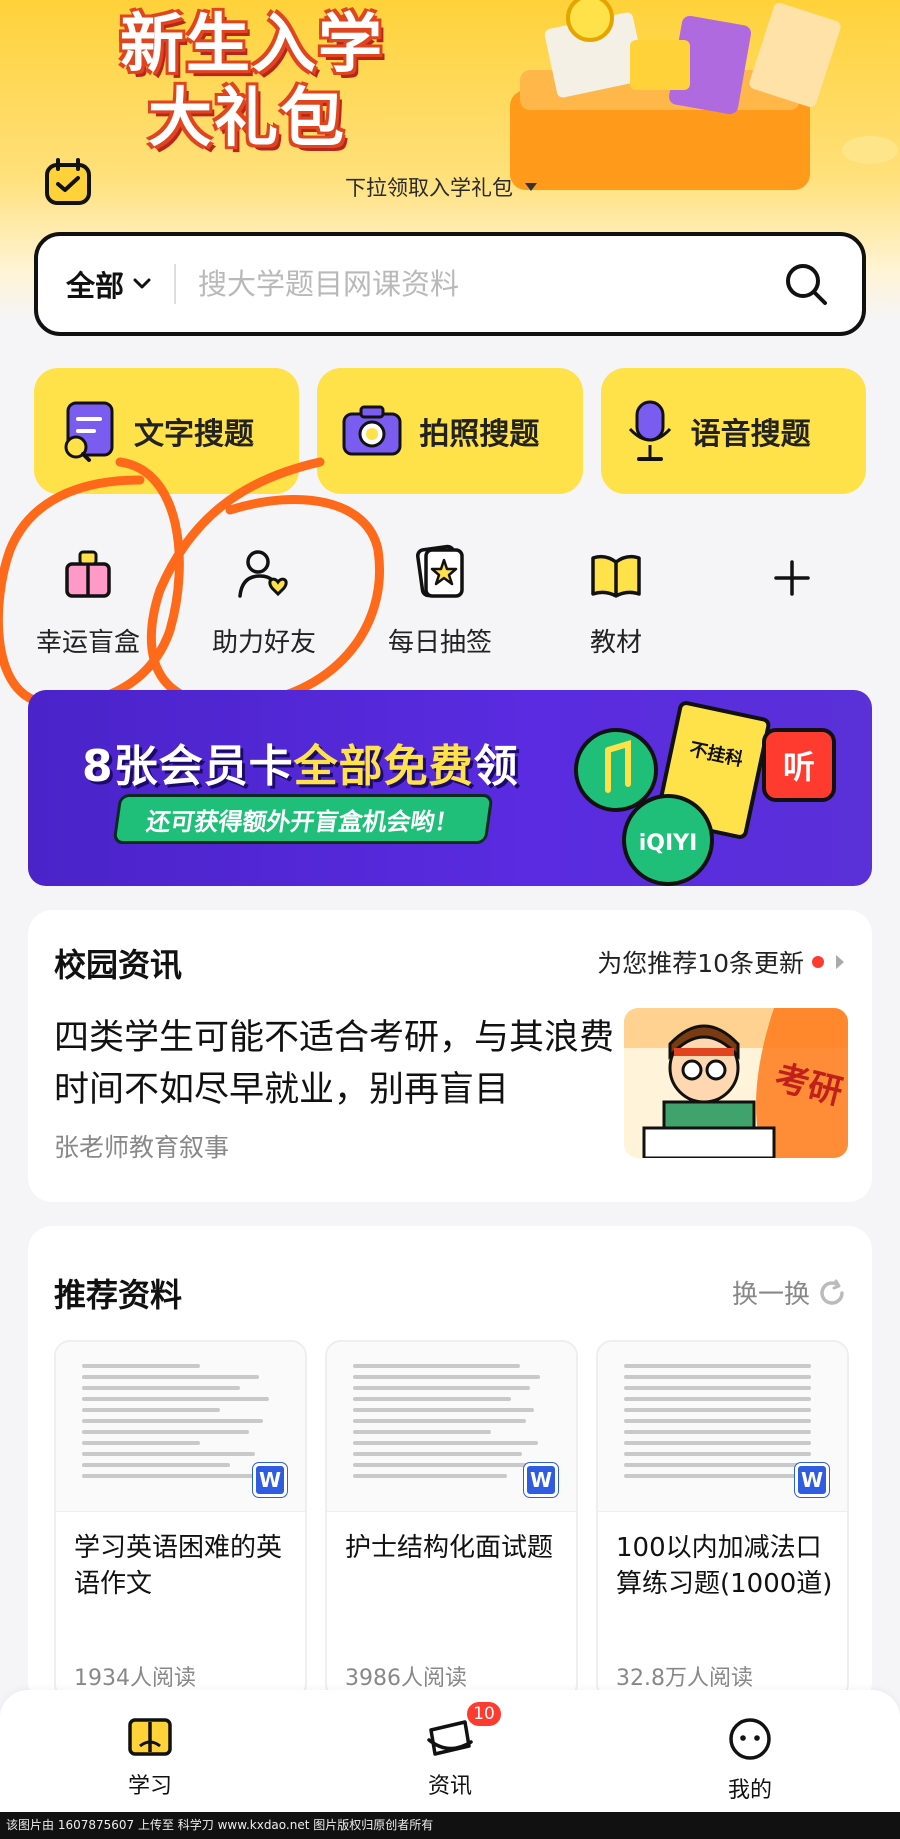  What do you see at coordinates (135, 1678) in the screenshot?
I see `doc-read-count: 1934人阅读` at bounding box center [135, 1678].